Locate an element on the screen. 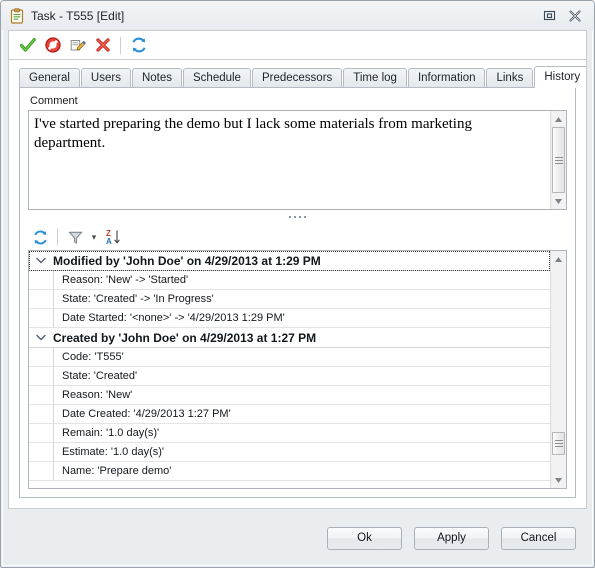 Image resolution: width=595 pixels, height=568 pixels. dialog-footer: Ok Apply Cancel is located at coordinates (297, 538).